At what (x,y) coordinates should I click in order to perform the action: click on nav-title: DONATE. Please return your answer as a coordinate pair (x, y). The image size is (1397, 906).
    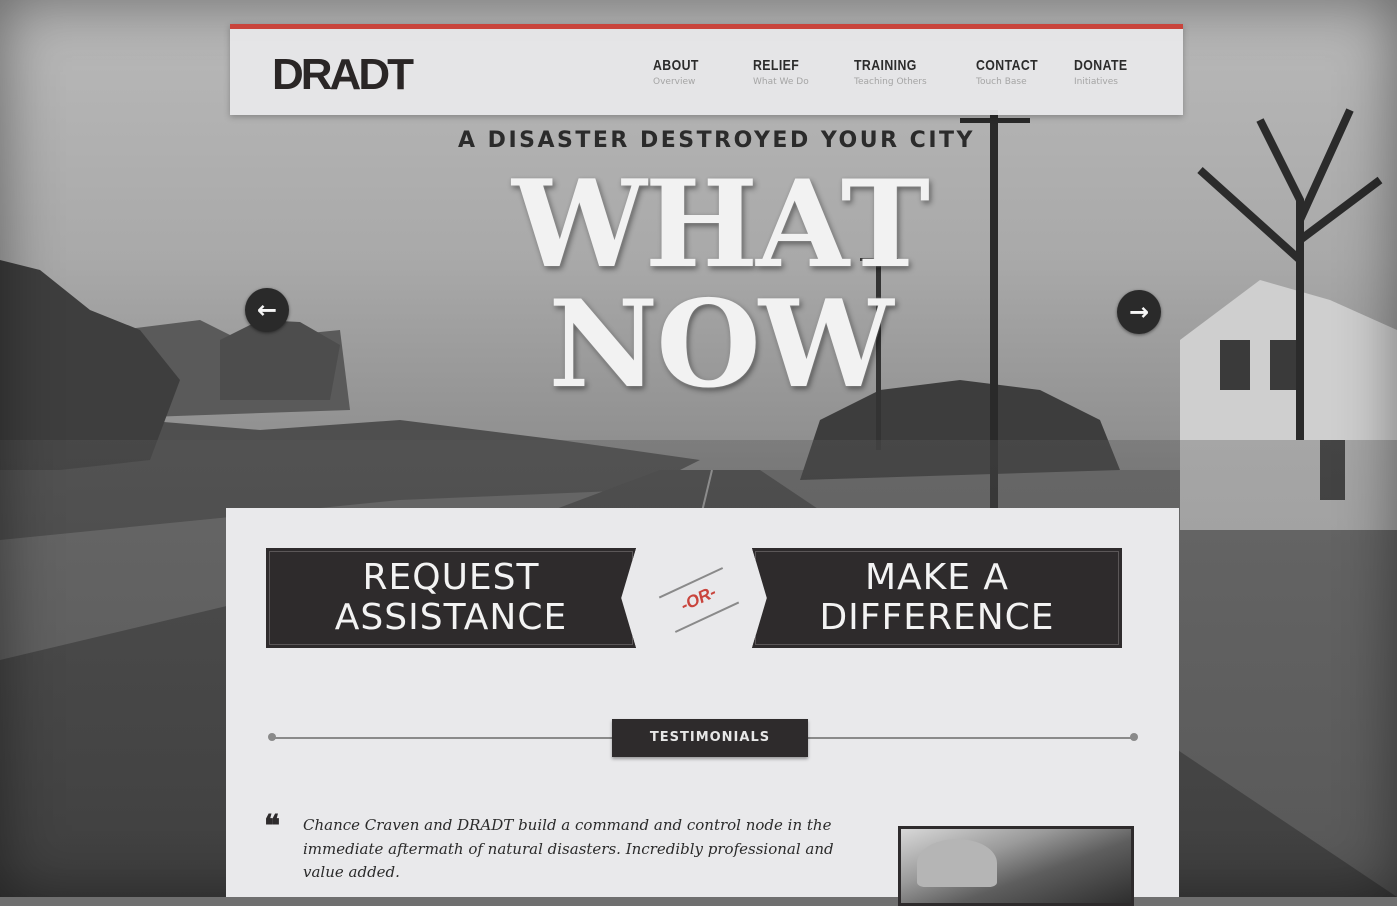
    Looking at the image, I should click on (1101, 65).